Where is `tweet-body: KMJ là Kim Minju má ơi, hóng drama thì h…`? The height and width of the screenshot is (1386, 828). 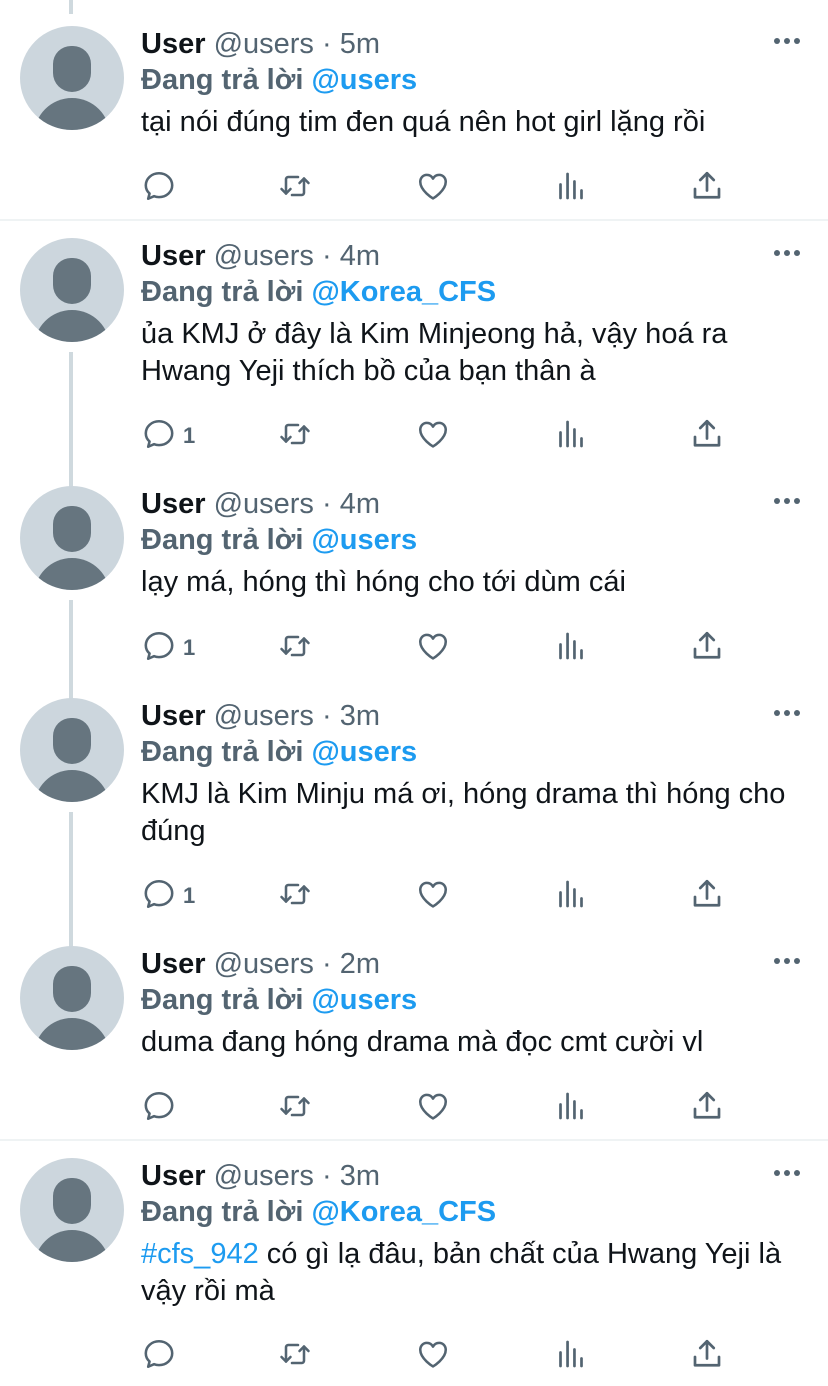 tweet-body: KMJ là Kim Minju má ơi, hóng drama thì h… is located at coordinates (463, 812).